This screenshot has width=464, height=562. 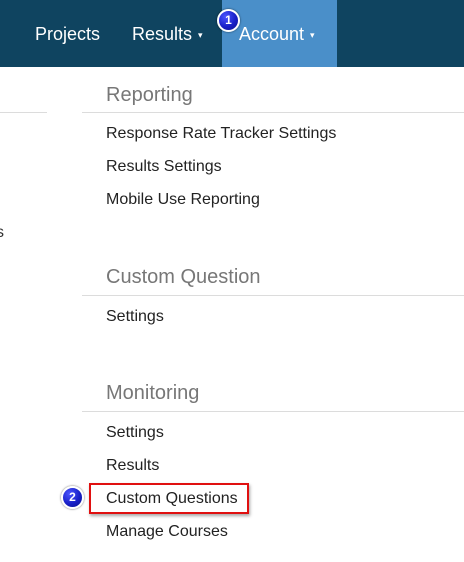 I want to click on nav-projects: Projects, so click(x=67, y=33).